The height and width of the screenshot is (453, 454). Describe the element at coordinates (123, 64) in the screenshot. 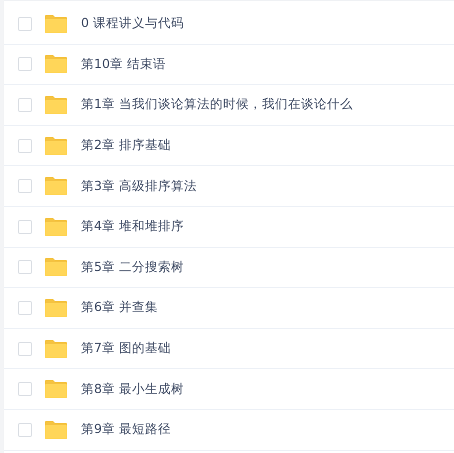

I see `folder-name: 第10章 结束语` at that location.